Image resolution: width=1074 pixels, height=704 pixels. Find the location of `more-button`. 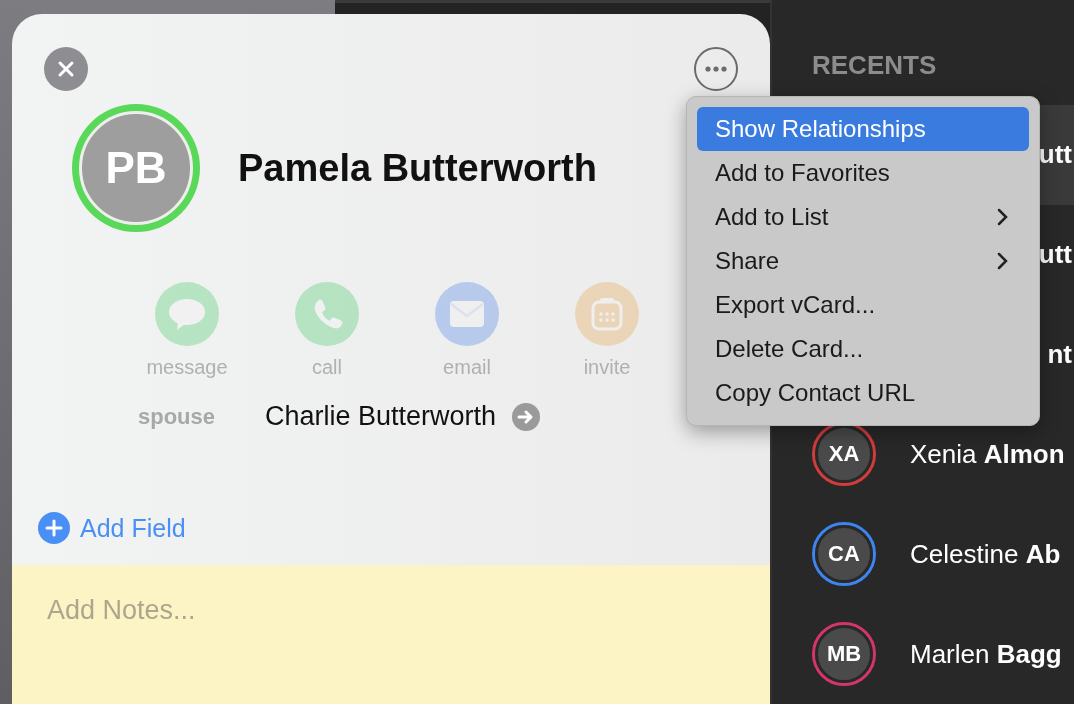

more-button is located at coordinates (716, 69).